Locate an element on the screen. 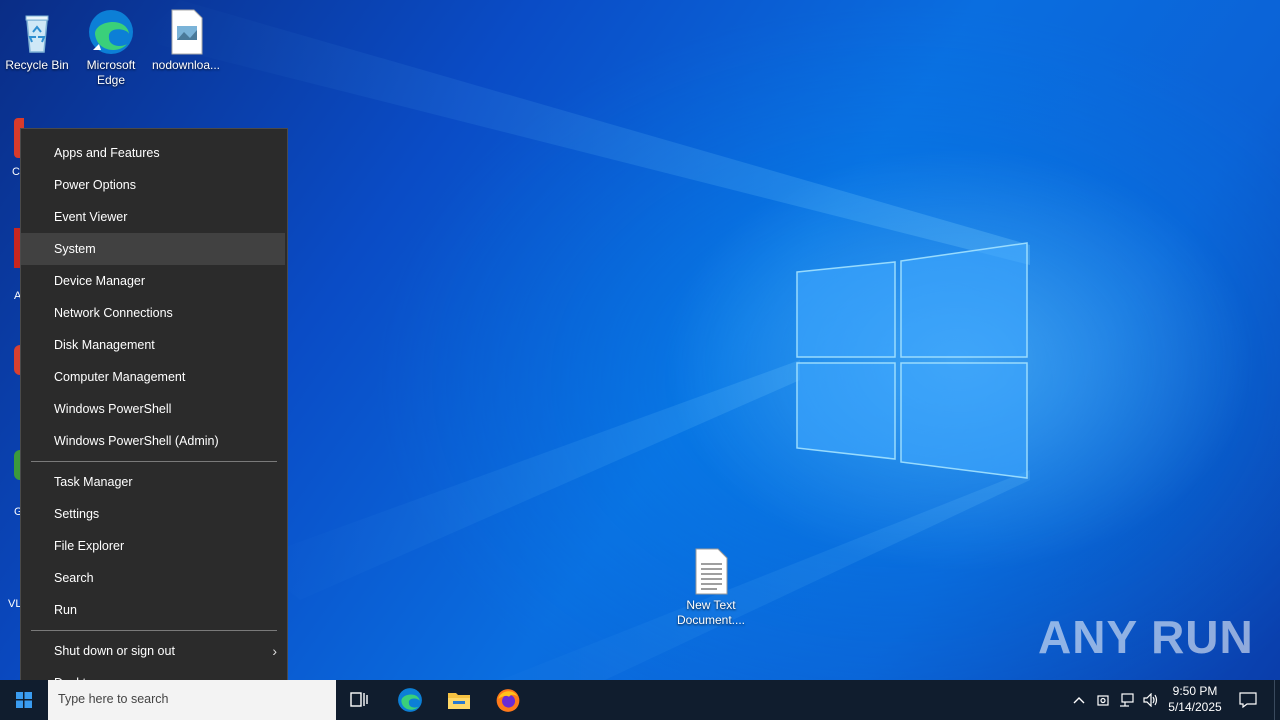 The width and height of the screenshot is (1280, 720). show-hidden-icons-button is located at coordinates (1079, 700).